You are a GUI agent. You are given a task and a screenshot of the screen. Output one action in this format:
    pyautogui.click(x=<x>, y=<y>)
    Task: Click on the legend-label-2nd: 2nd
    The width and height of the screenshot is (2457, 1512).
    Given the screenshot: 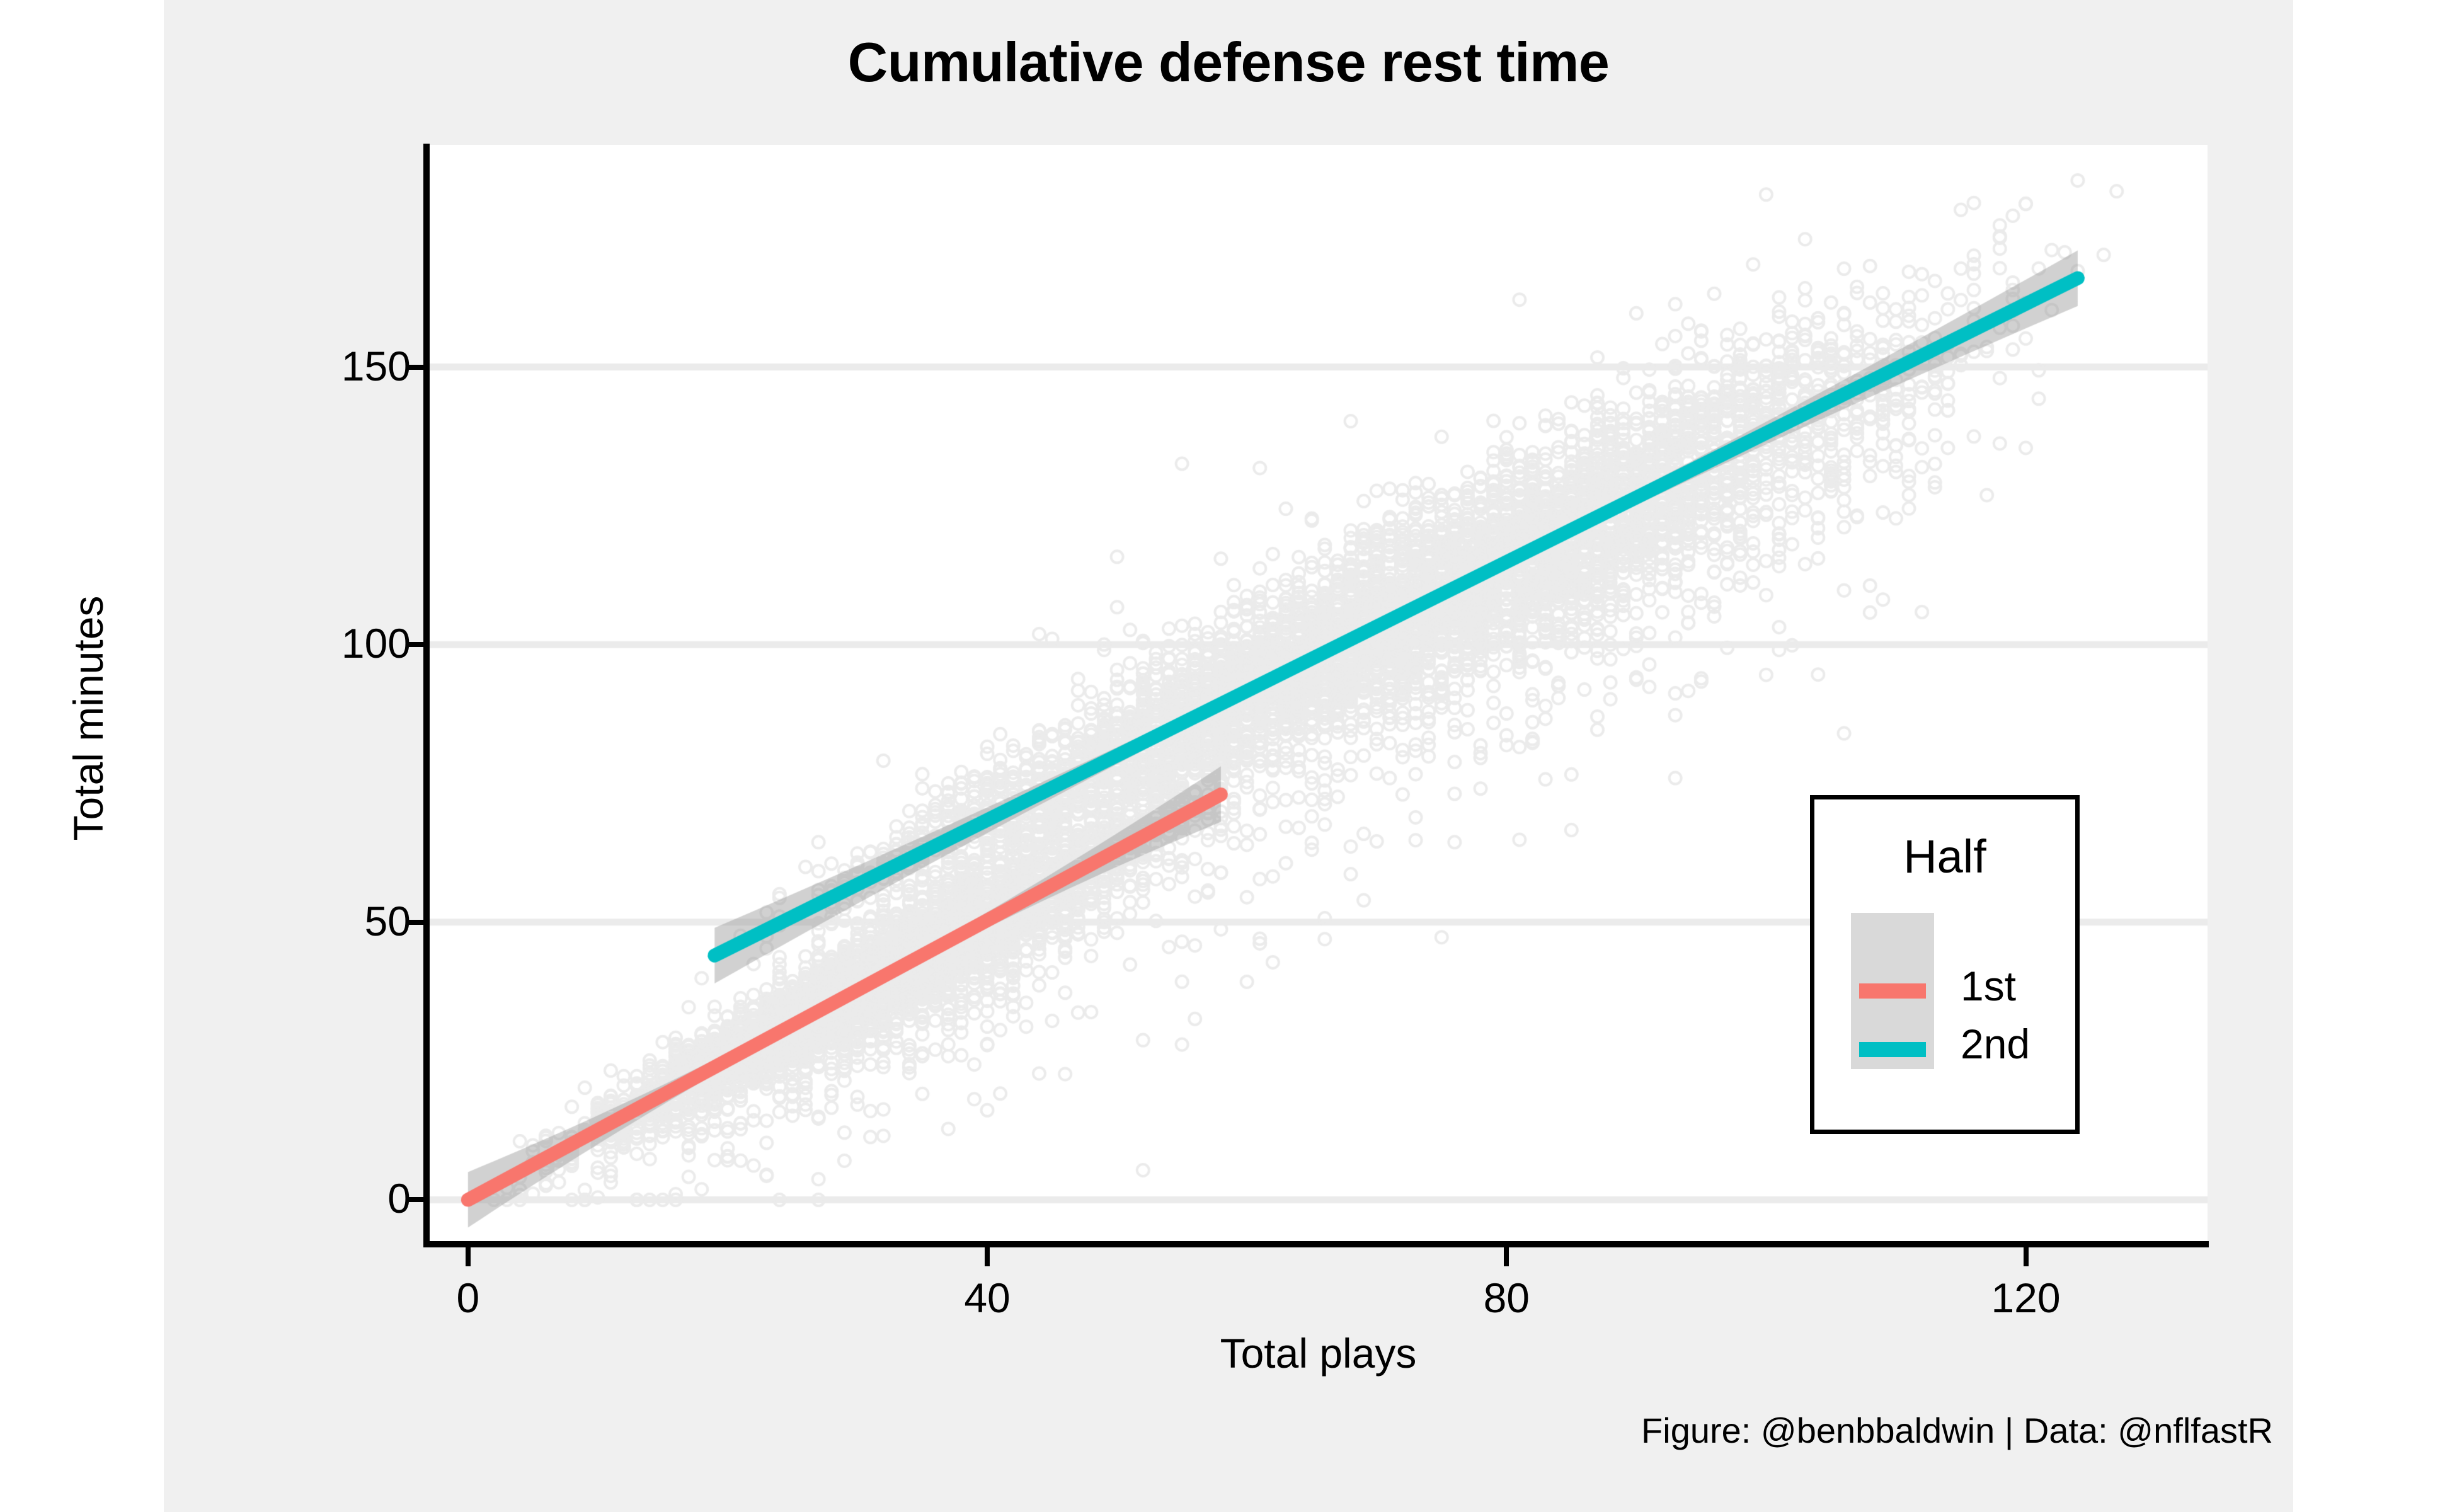 What is the action you would take?
    pyautogui.click(x=1995, y=1044)
    